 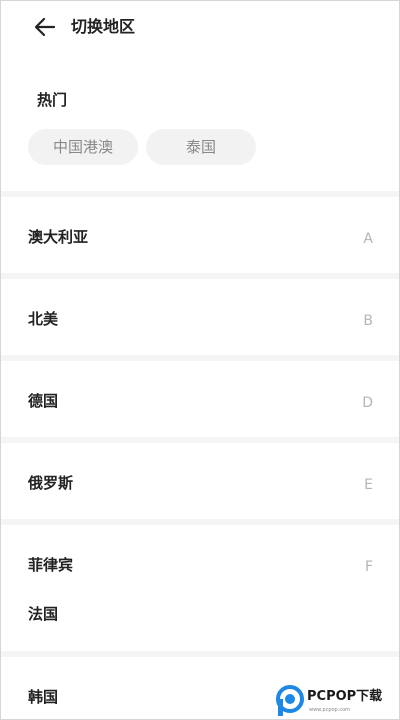 I want to click on watermark-text: PCPOP下载, so click(x=345, y=696).